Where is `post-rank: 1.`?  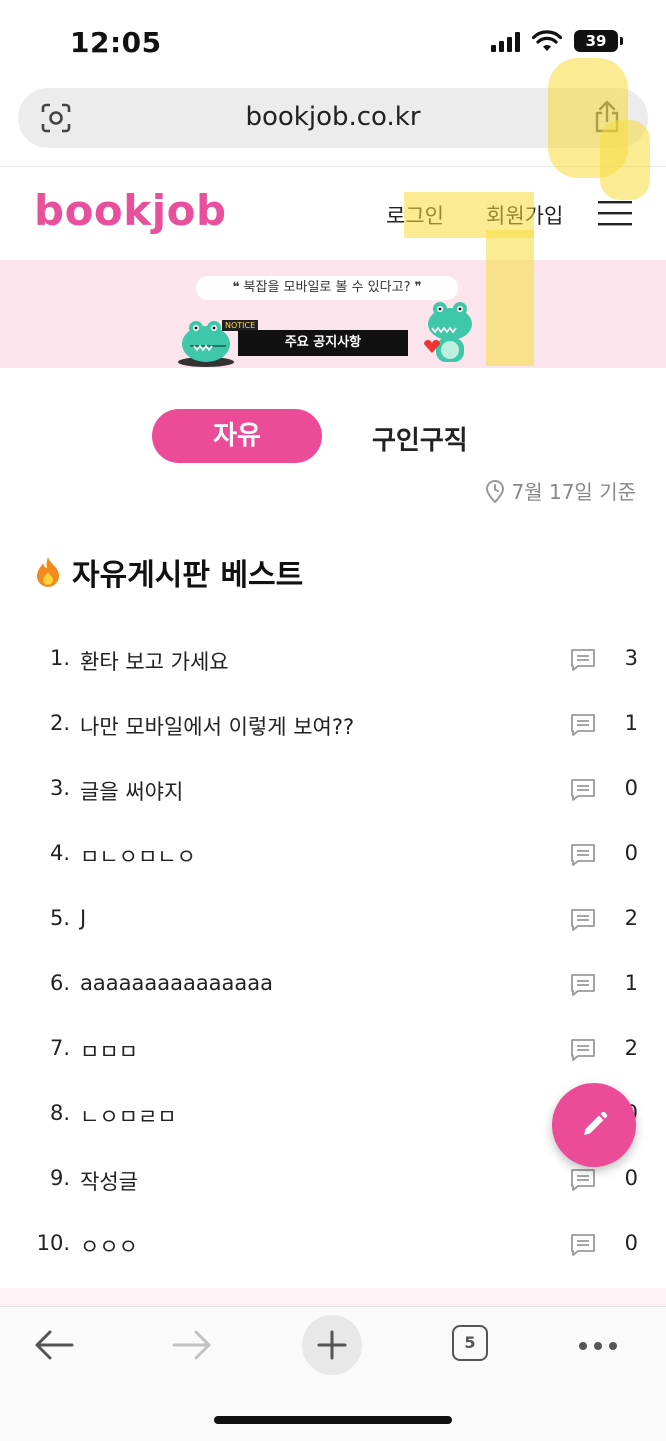
post-rank: 1. is located at coordinates (59, 658).